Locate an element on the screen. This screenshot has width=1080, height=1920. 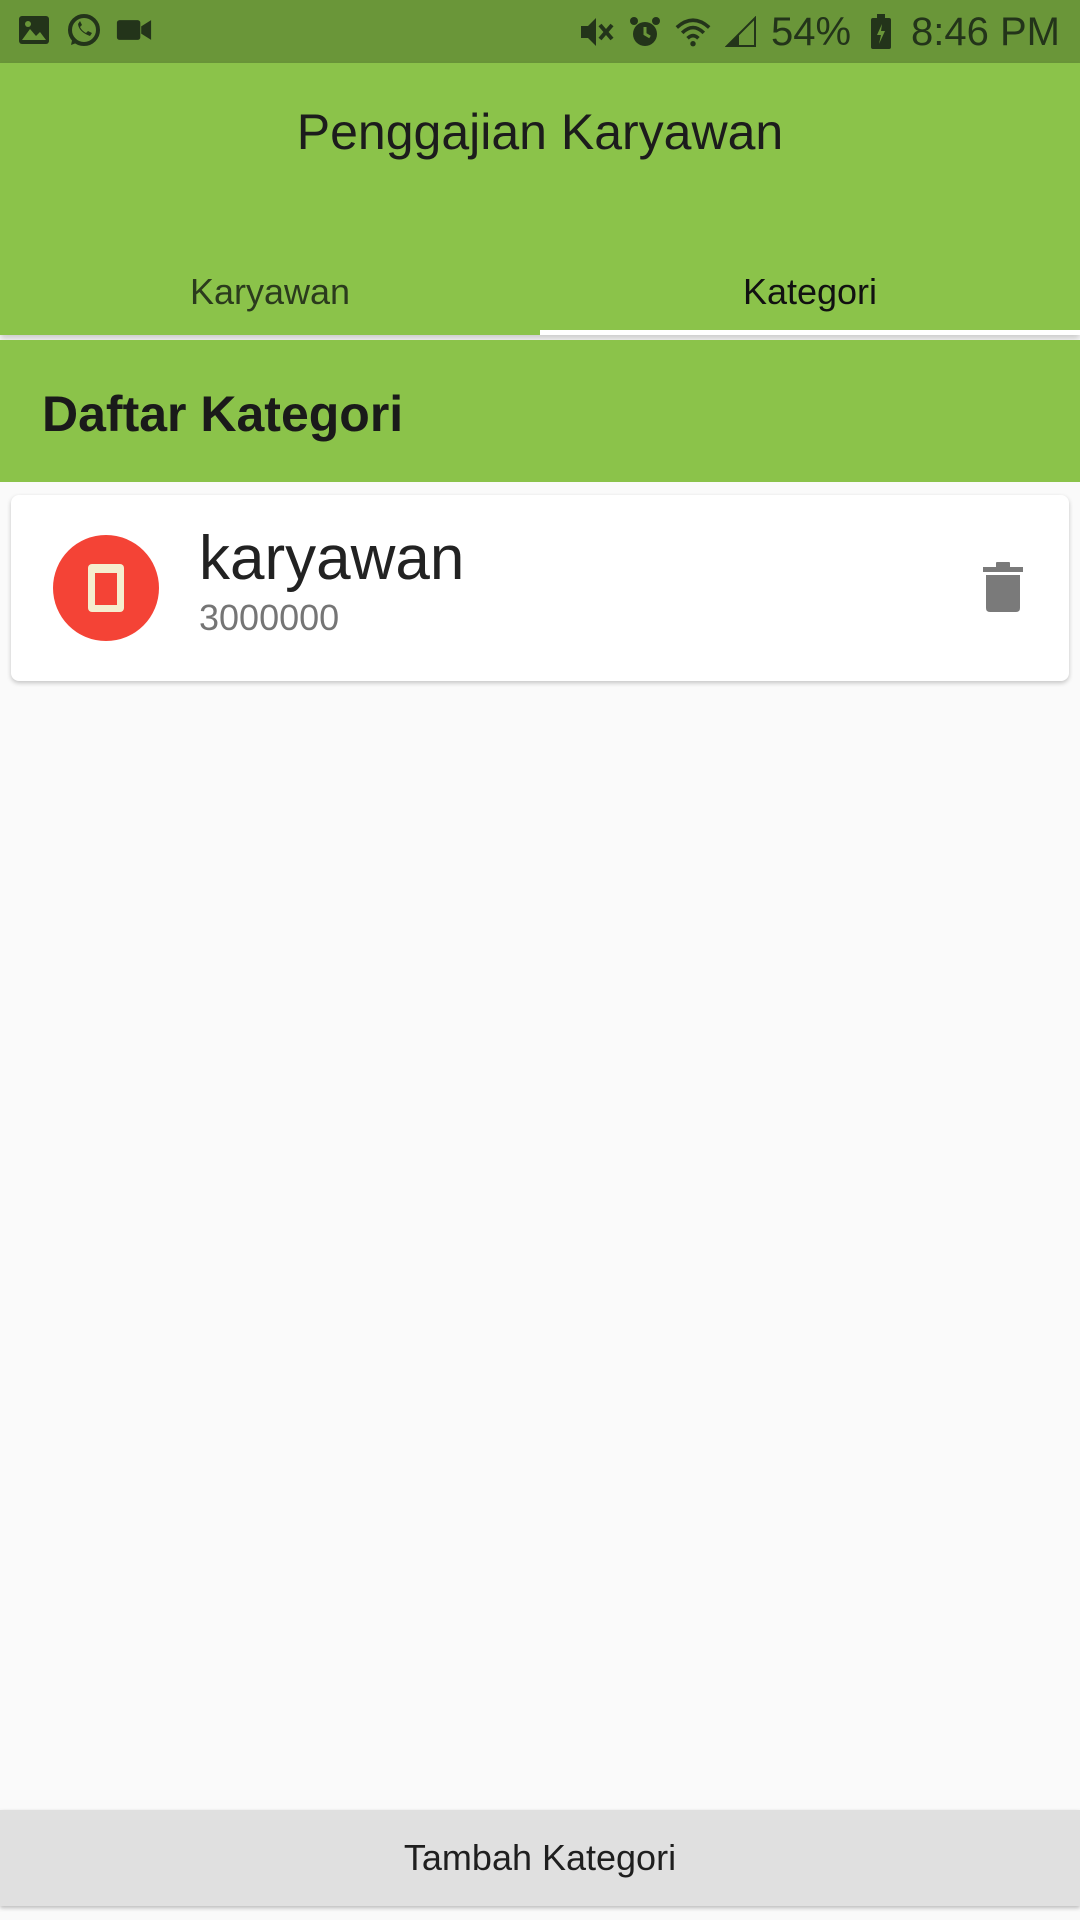
card-icon is located at coordinates (106, 588).